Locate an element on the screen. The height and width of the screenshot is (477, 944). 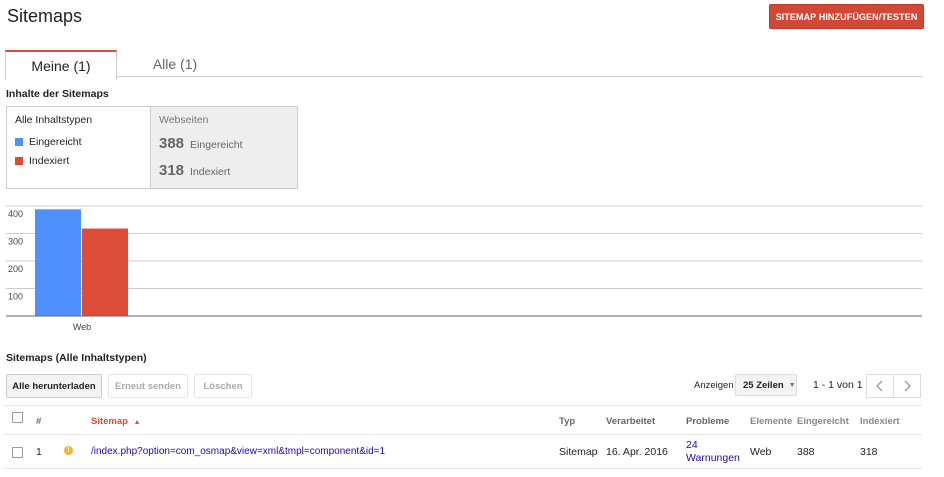
rows-per-page-select: 25 Zeilen ▼ is located at coordinates (766, 385).